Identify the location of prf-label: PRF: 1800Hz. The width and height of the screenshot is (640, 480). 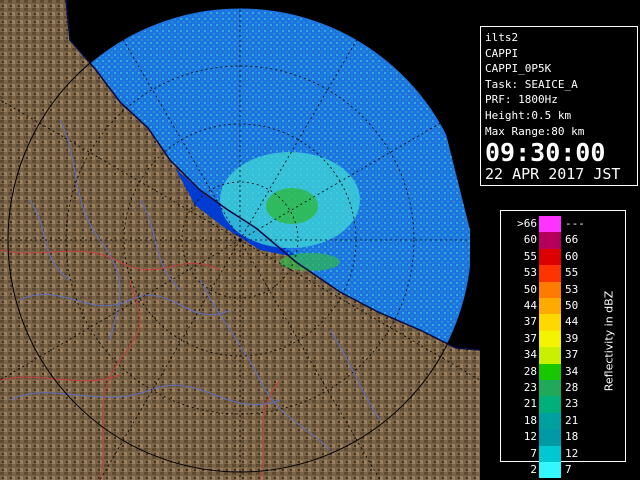
(521, 100).